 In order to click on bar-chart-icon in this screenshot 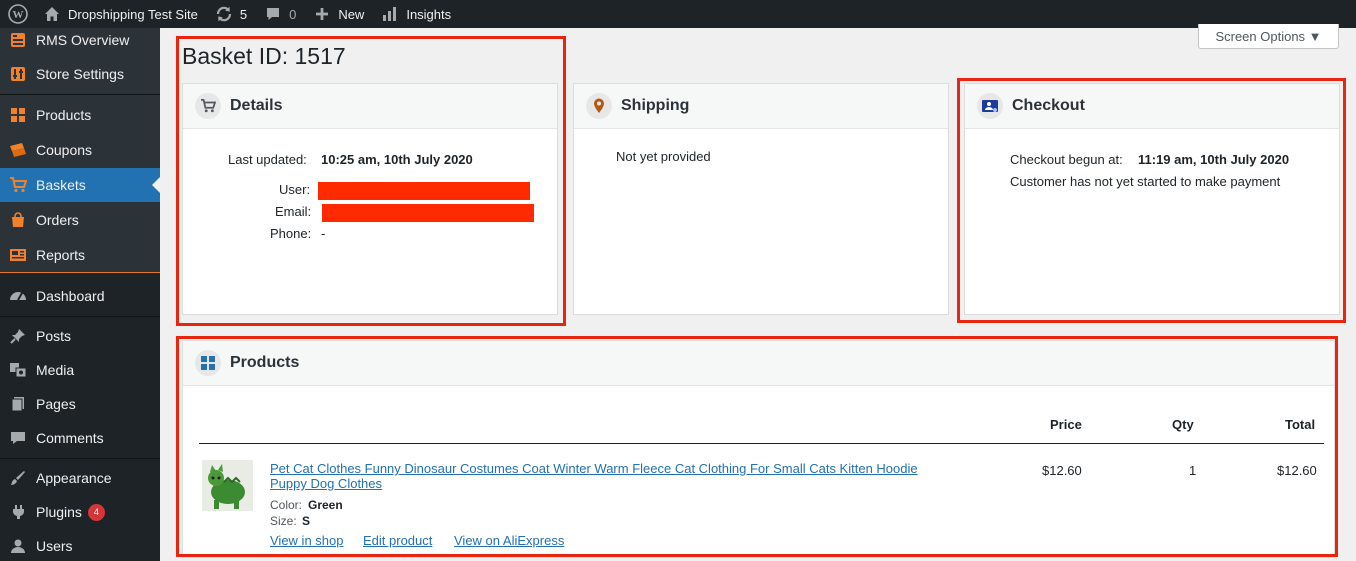, I will do `click(390, 14)`.